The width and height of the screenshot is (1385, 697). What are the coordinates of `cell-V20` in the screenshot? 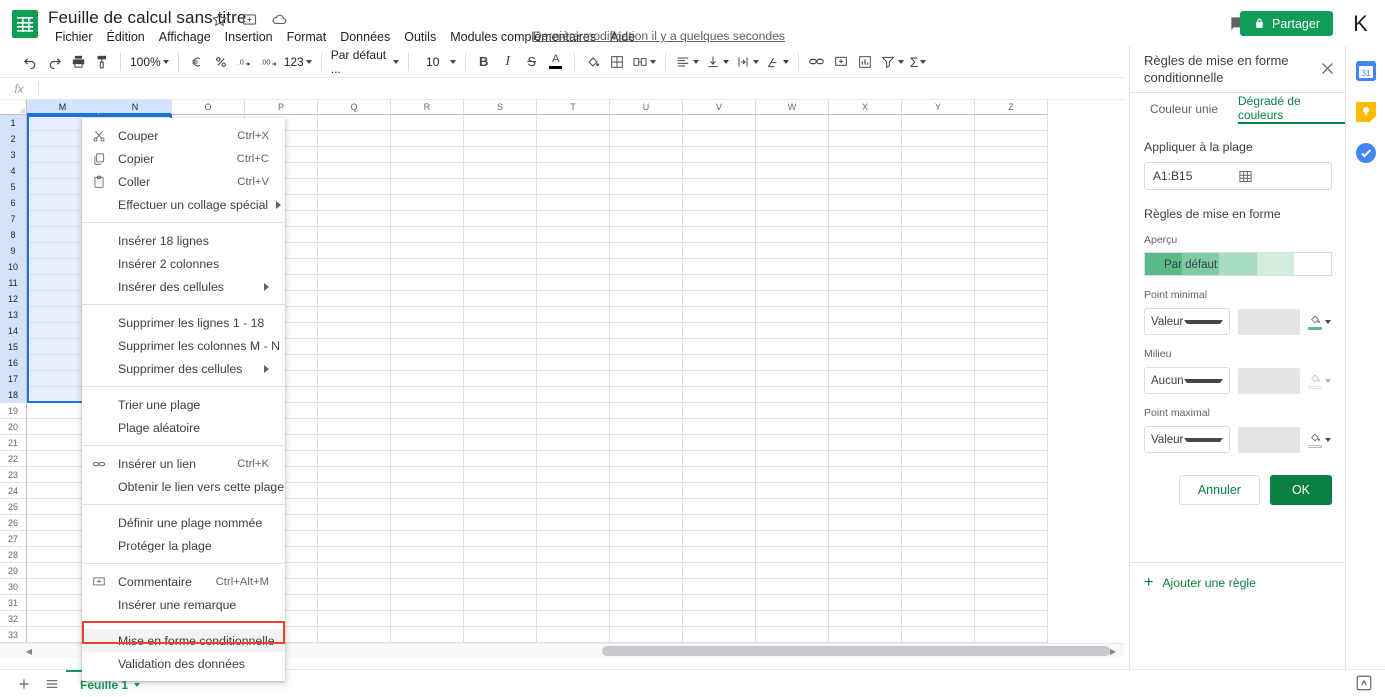 It's located at (719, 427).